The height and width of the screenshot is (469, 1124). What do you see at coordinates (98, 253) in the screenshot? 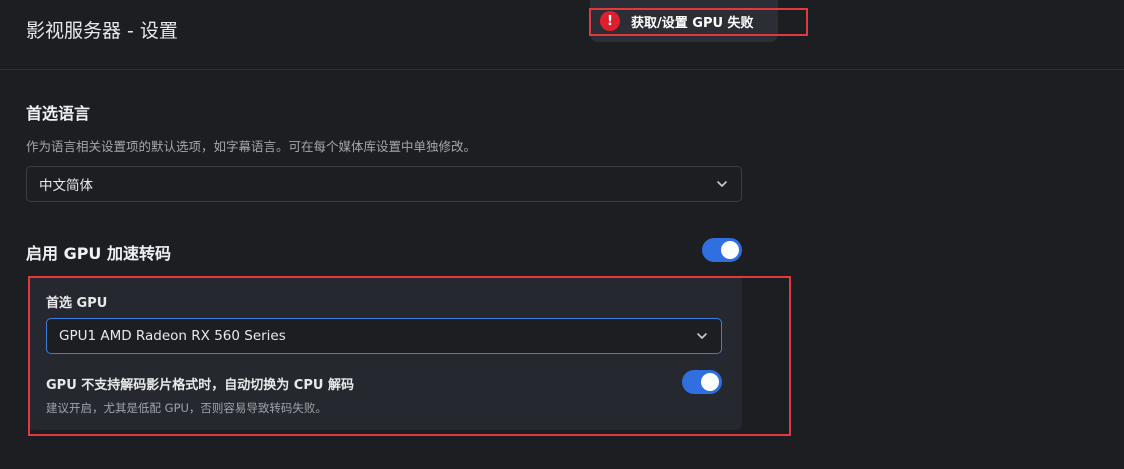
I see `gpu-section-title: 启用 GPU 加速转码` at bounding box center [98, 253].